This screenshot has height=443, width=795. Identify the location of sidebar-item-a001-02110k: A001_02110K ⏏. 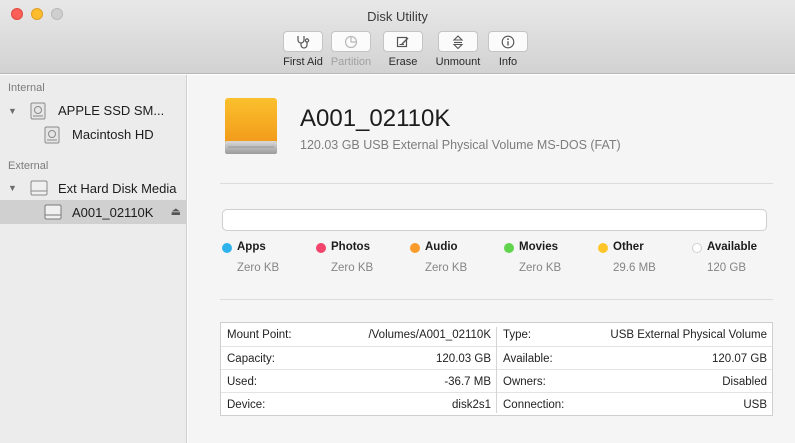
(93, 212).